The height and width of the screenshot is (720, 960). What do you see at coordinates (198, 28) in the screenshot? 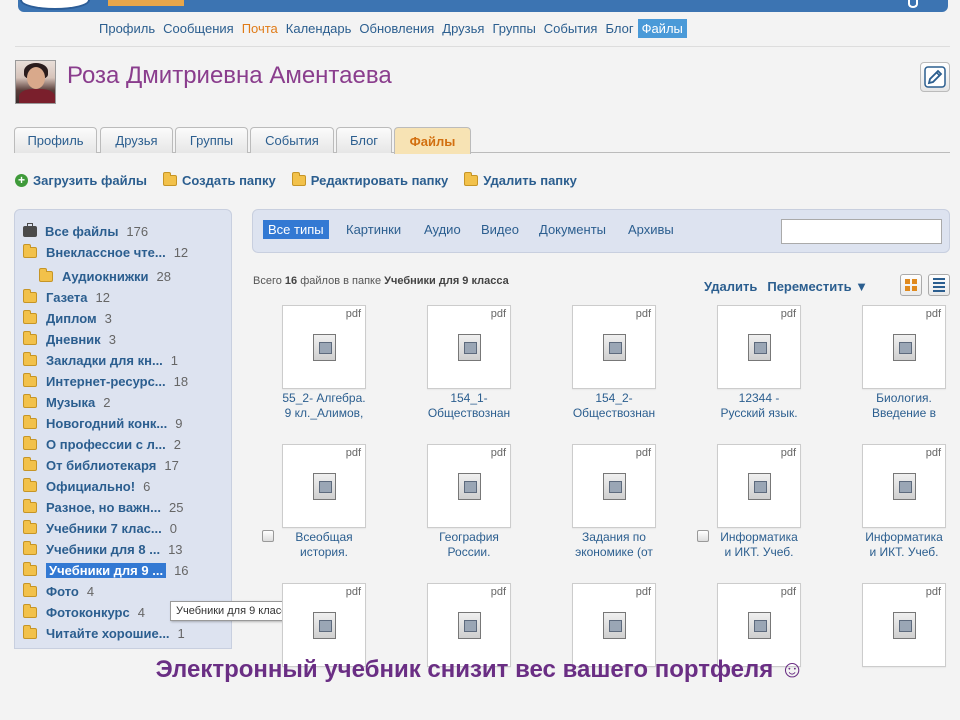
I see `nav-item: Сообщения` at bounding box center [198, 28].